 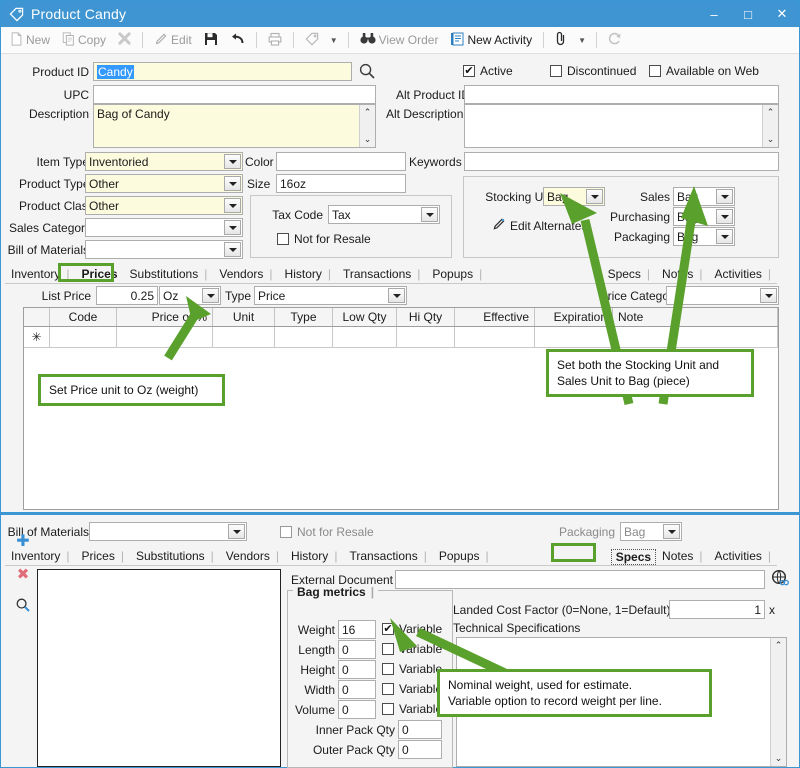 I want to click on delete-x-icon: ✖, so click(x=23, y=574).